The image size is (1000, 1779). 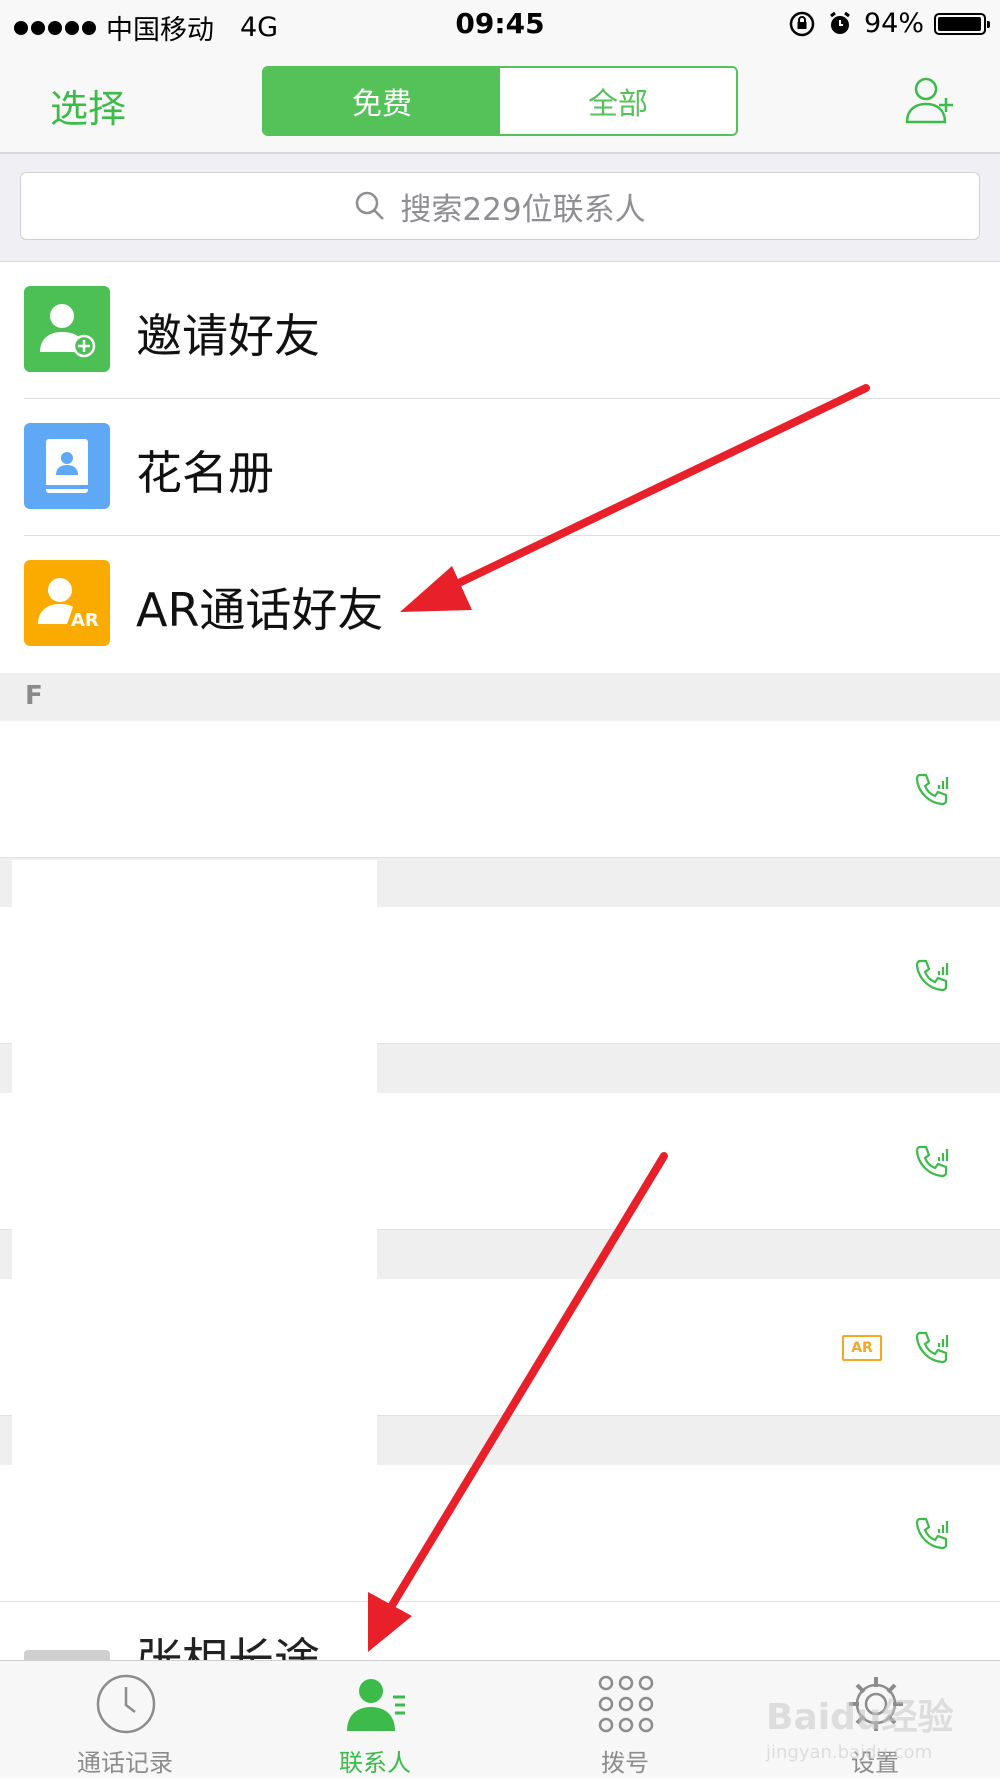 I want to click on watermark: Baidu经验 jingyan.baidu.com, so click(x=859, y=1725).